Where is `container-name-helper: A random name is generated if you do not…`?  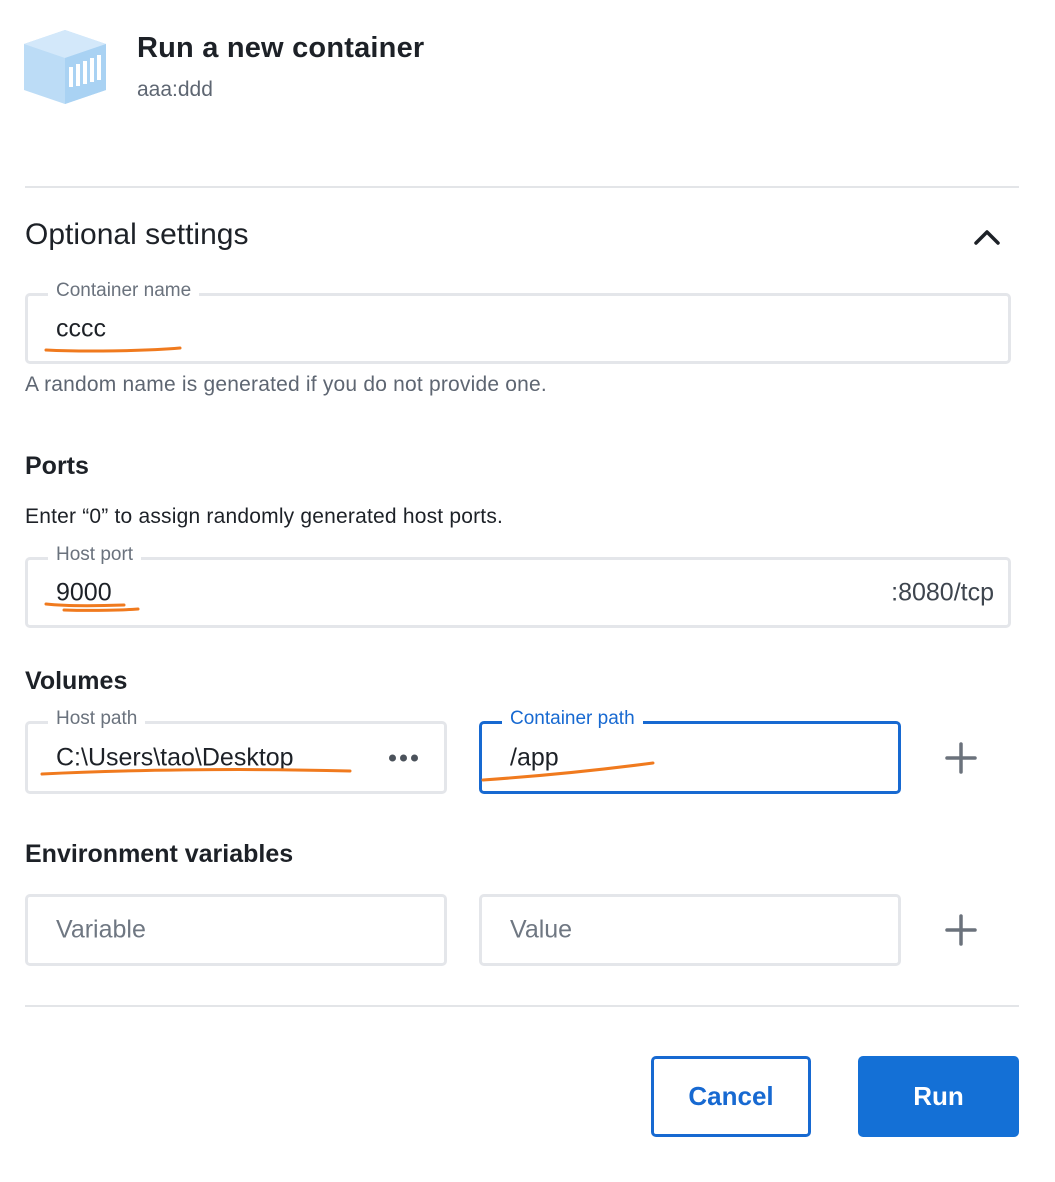
container-name-helper: A random name is generated if you do not… is located at coordinates (286, 384).